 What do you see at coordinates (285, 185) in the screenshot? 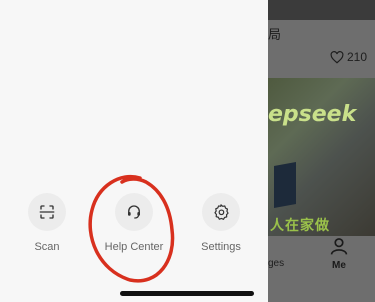
I see `thumbnail-laptop` at bounding box center [285, 185].